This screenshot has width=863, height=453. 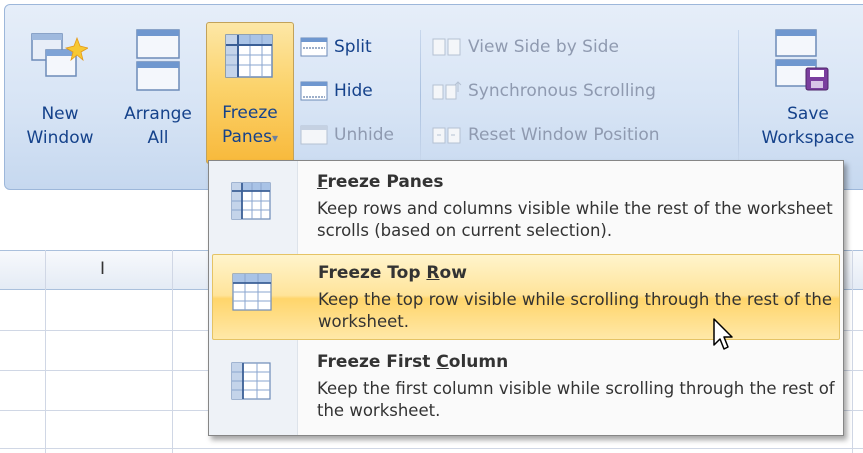 I want to click on title-pre: Freeze Top, so click(x=372, y=273).